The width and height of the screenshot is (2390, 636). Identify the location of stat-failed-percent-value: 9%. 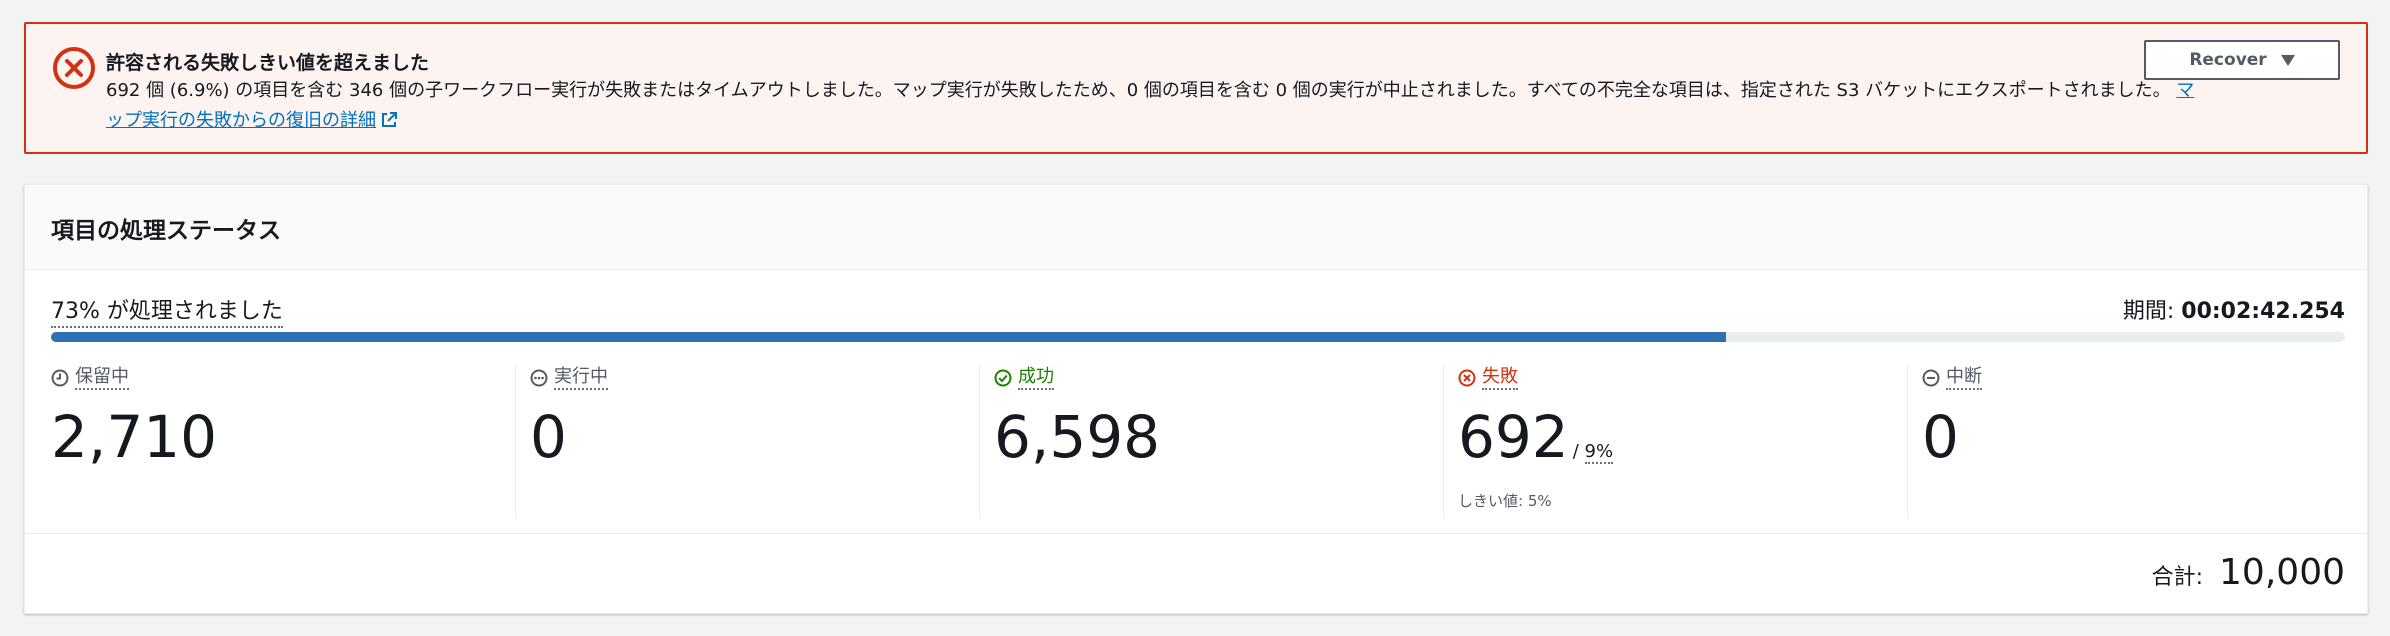
(1599, 452).